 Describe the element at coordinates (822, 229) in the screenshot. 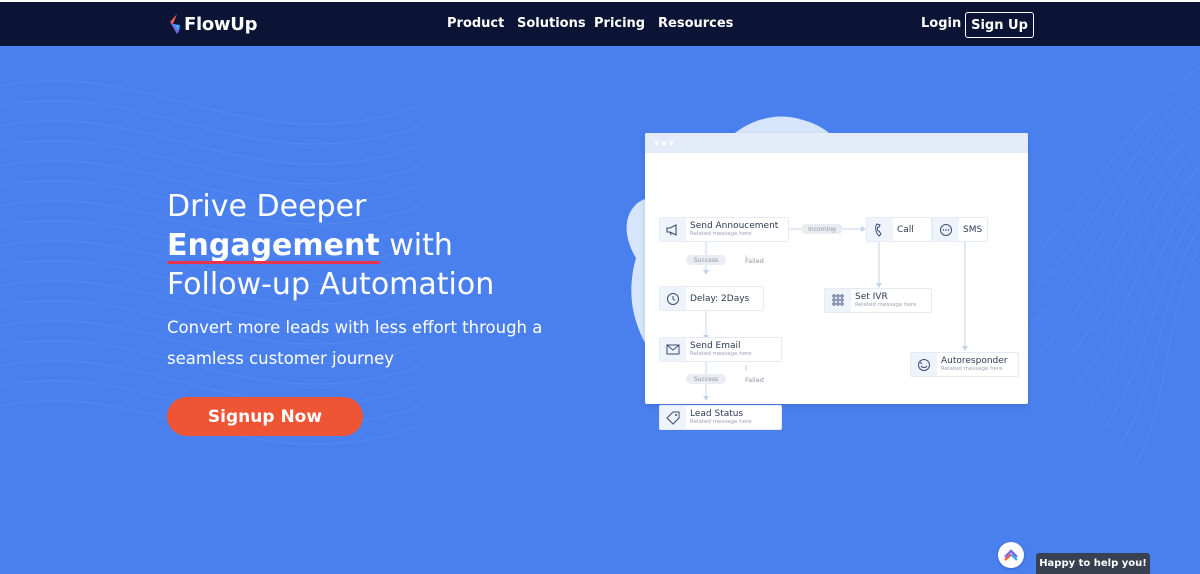

I see `incoming-pill: Incoming` at that location.